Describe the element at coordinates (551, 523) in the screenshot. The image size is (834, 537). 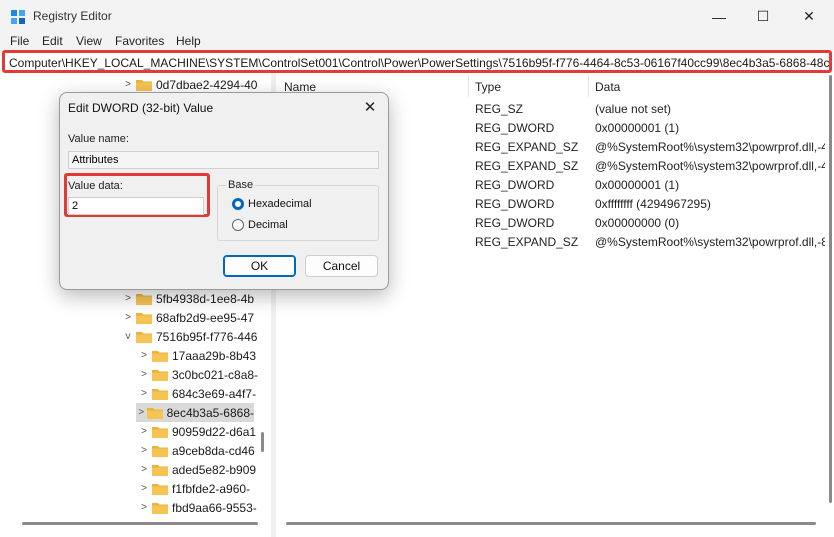
I see `list-horizontal-scroll-thumb` at that location.